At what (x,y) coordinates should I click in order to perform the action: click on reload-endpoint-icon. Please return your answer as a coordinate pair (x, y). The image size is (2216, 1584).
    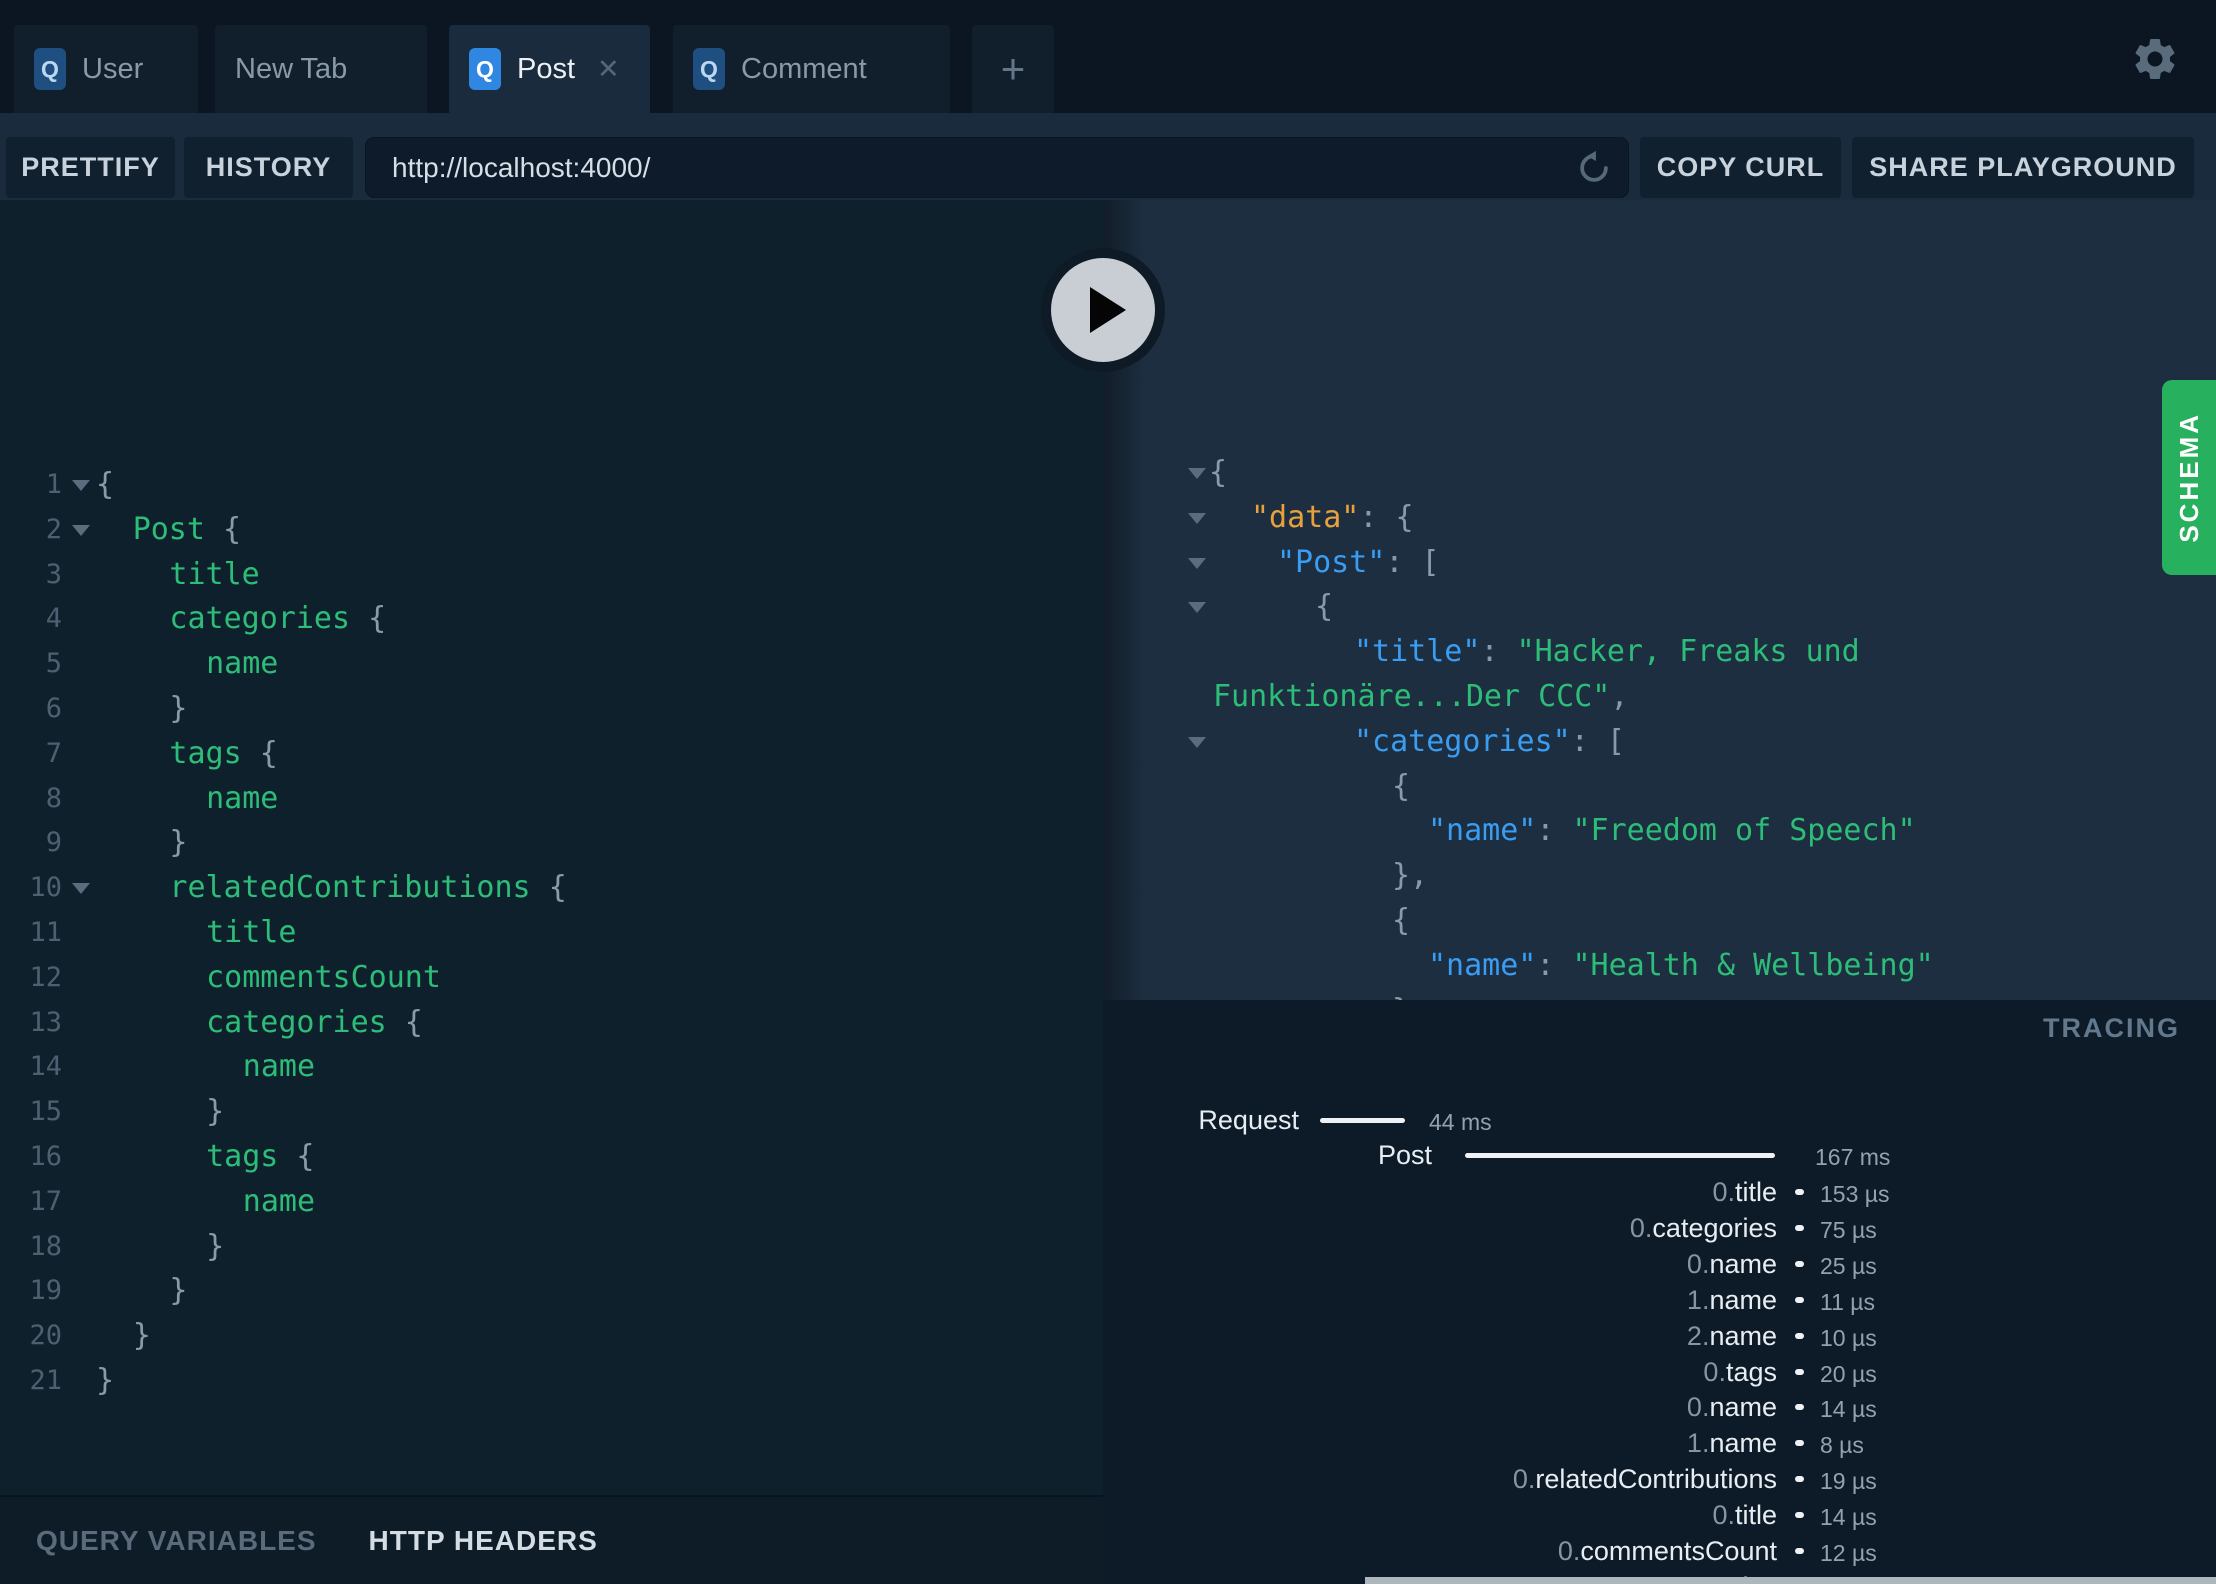
    Looking at the image, I should click on (1594, 168).